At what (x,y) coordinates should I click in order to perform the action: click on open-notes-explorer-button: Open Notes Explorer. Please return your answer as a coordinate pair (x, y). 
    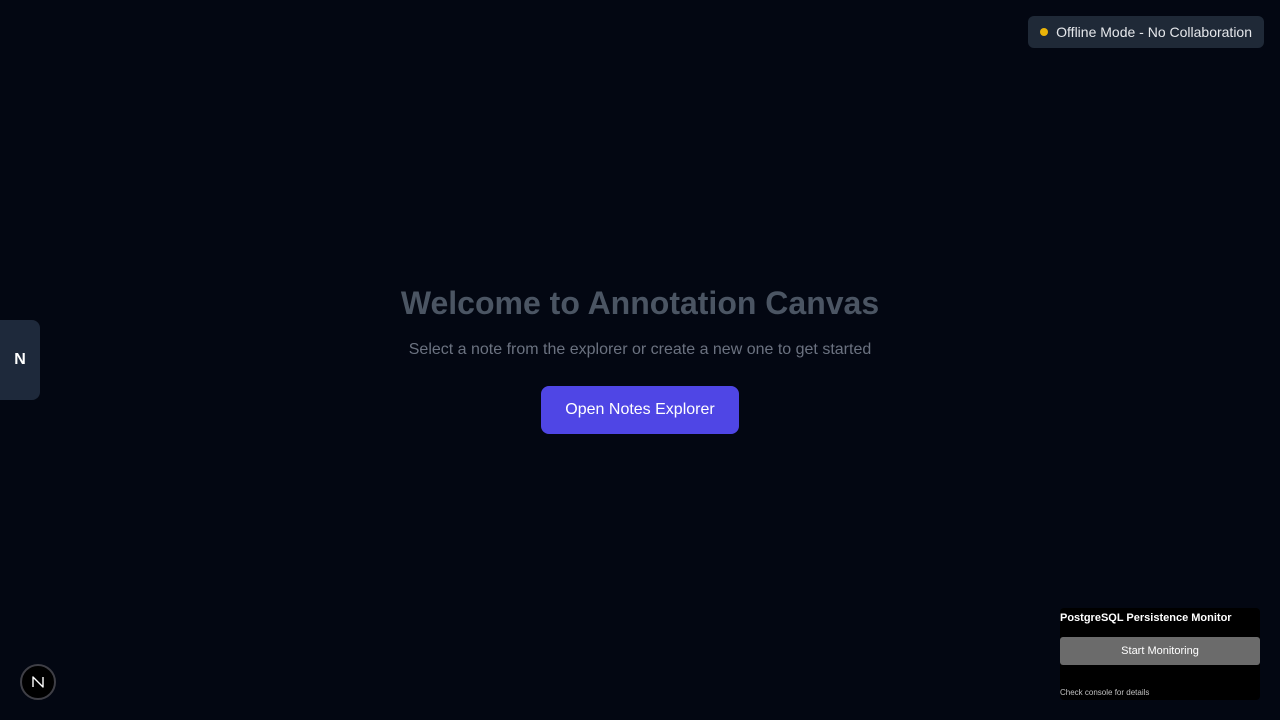
    Looking at the image, I should click on (640, 410).